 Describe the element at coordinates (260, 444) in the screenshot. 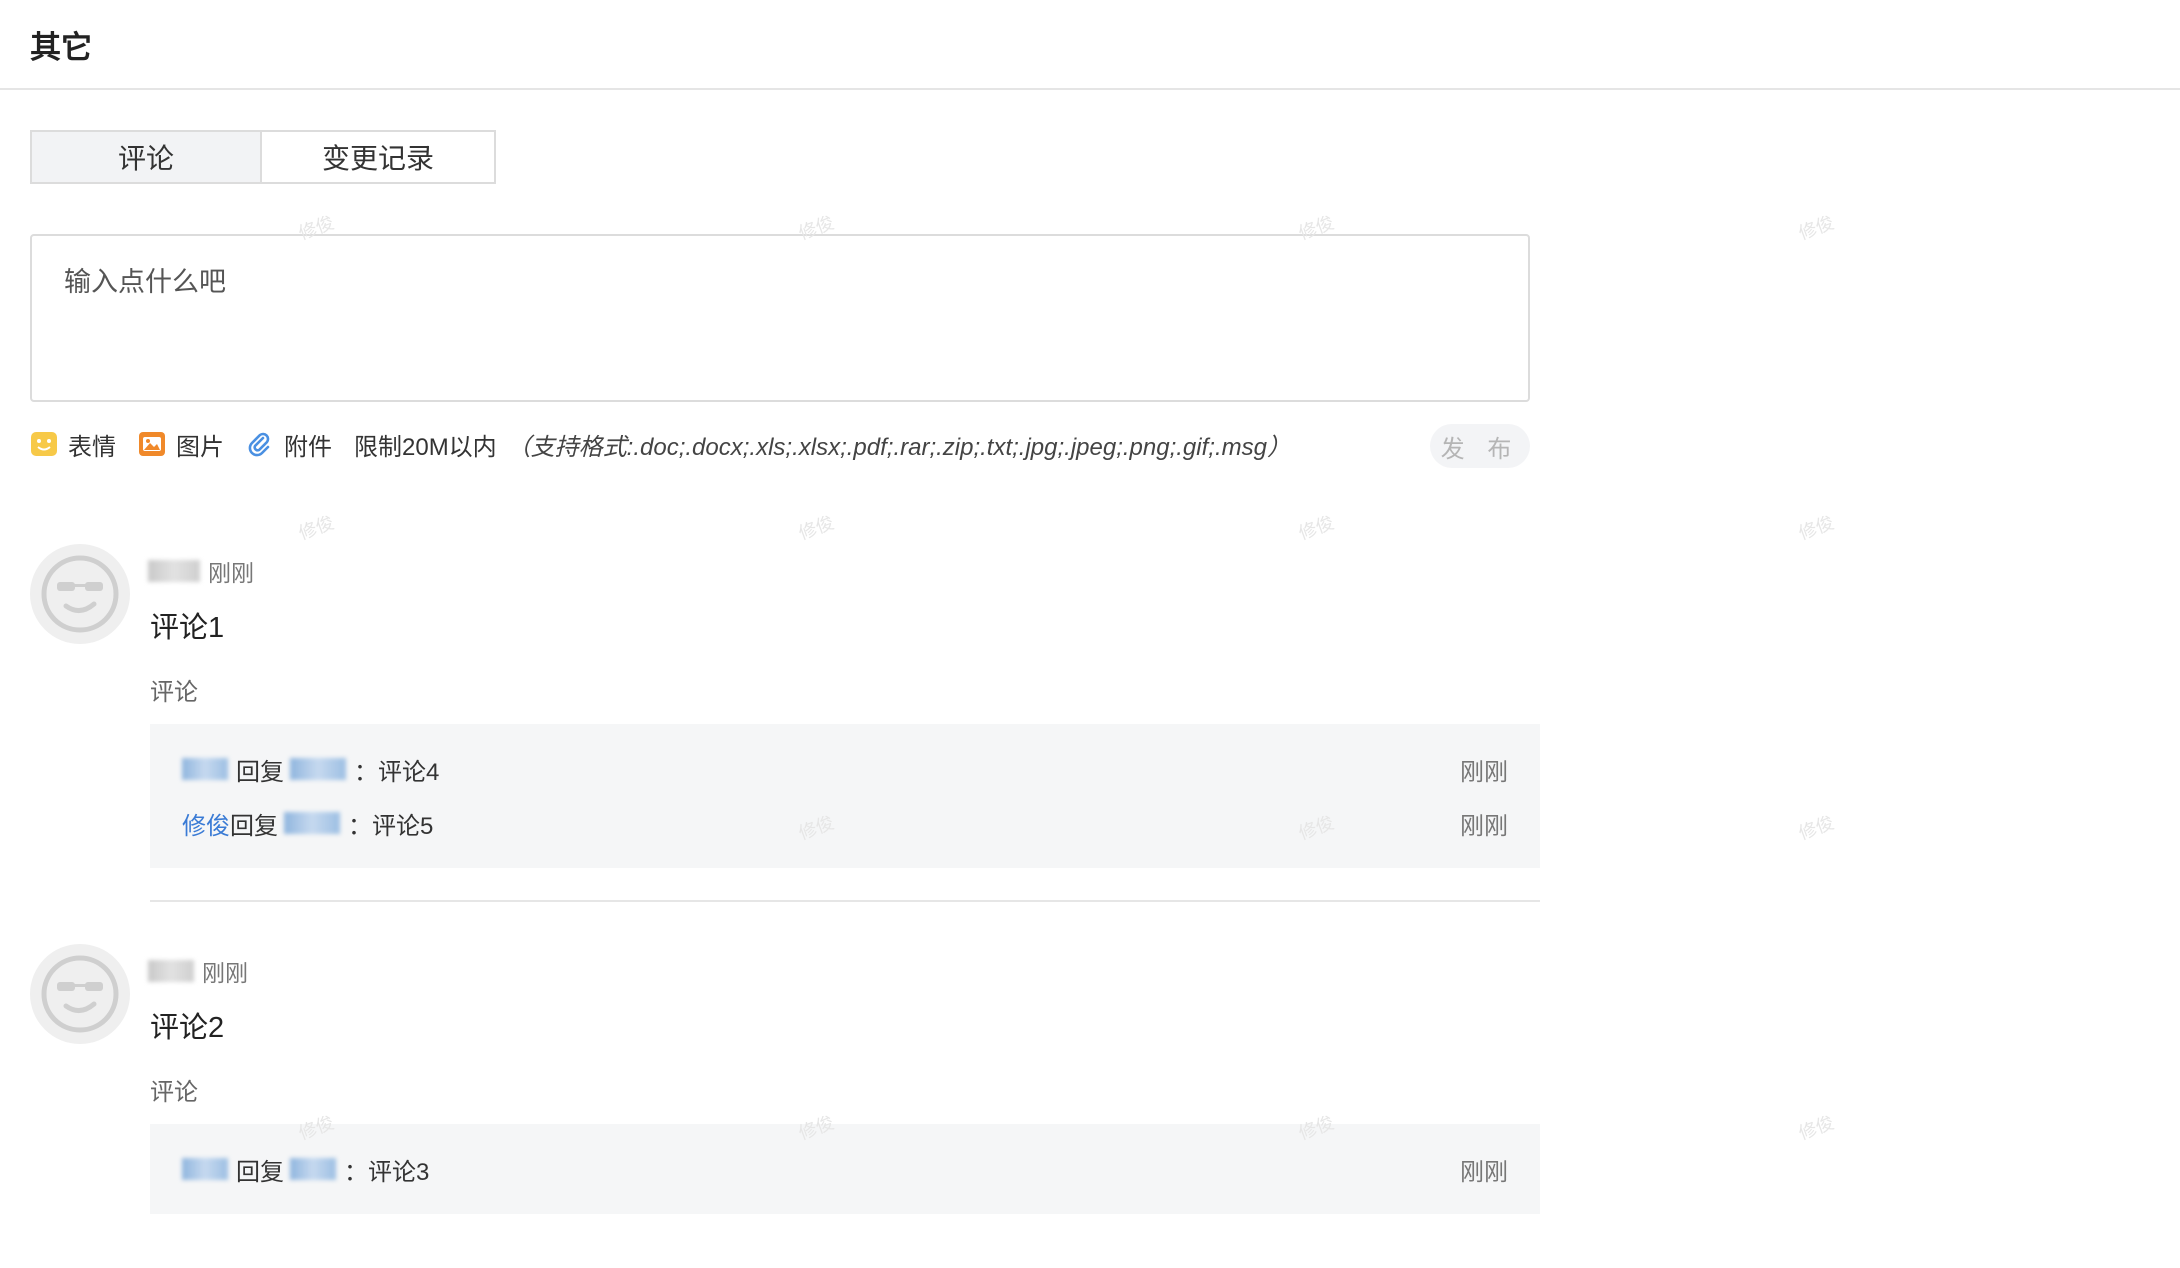

I see `paperclip-icon` at that location.